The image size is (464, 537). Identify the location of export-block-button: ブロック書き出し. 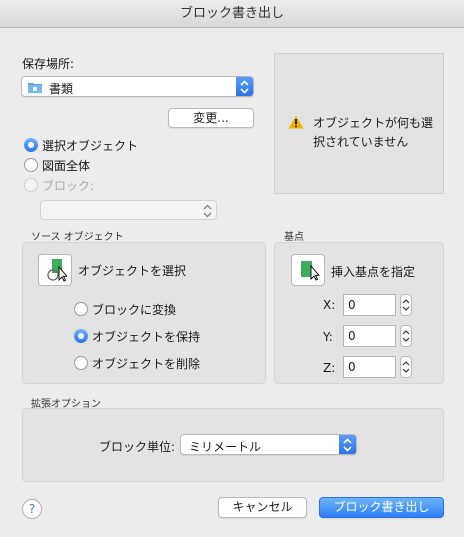
(381, 507).